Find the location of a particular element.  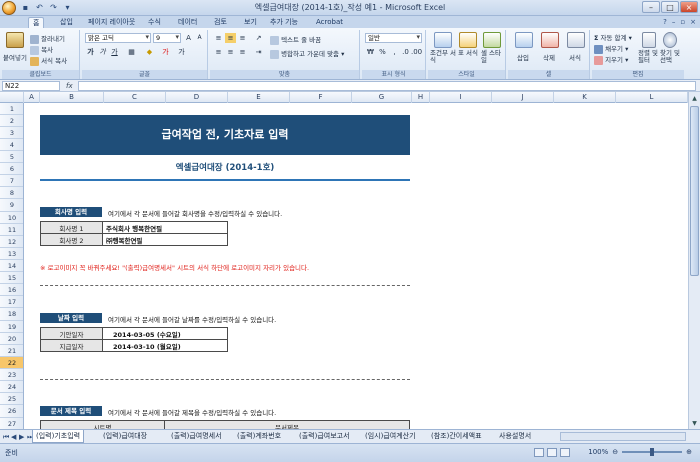

row-header: 18 is located at coordinates (11, 314).